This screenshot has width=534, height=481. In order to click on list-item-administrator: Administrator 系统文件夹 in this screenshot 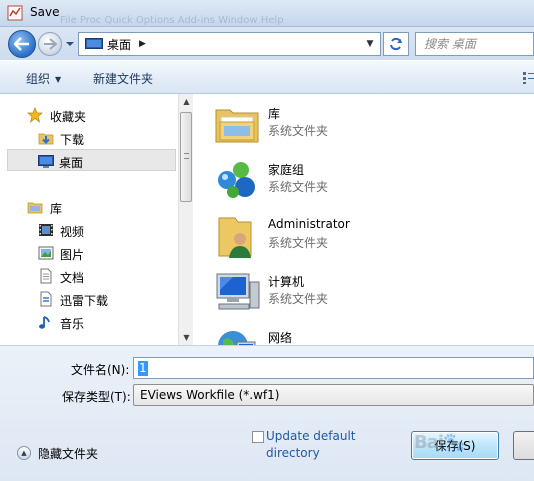, I will do `click(373, 239)`.